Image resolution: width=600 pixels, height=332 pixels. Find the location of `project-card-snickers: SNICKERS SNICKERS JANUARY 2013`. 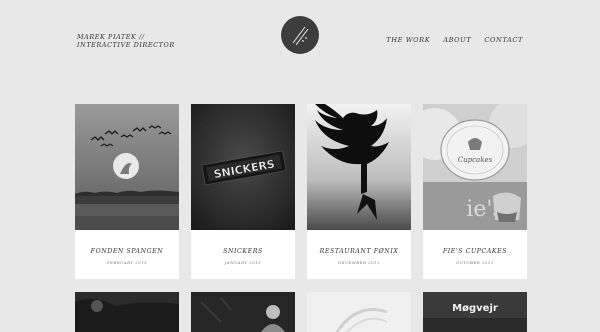

project-card-snickers: SNICKERS SNICKERS JANUARY 2013 is located at coordinates (243, 191).